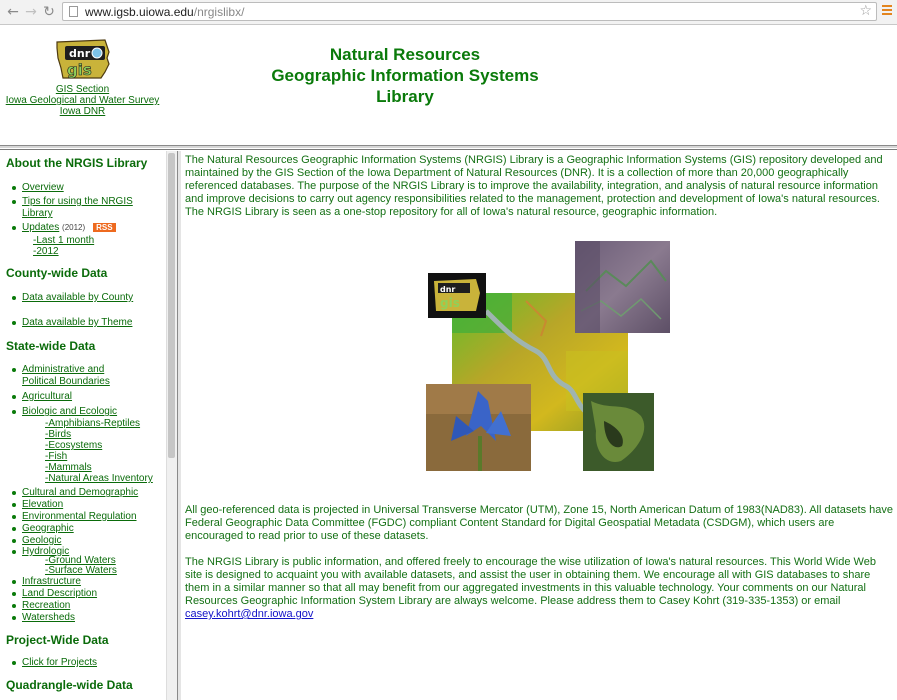 The width and height of the screenshot is (897, 700). What do you see at coordinates (618, 432) in the screenshot?
I see `aerial-vegetation-photo` at bounding box center [618, 432].